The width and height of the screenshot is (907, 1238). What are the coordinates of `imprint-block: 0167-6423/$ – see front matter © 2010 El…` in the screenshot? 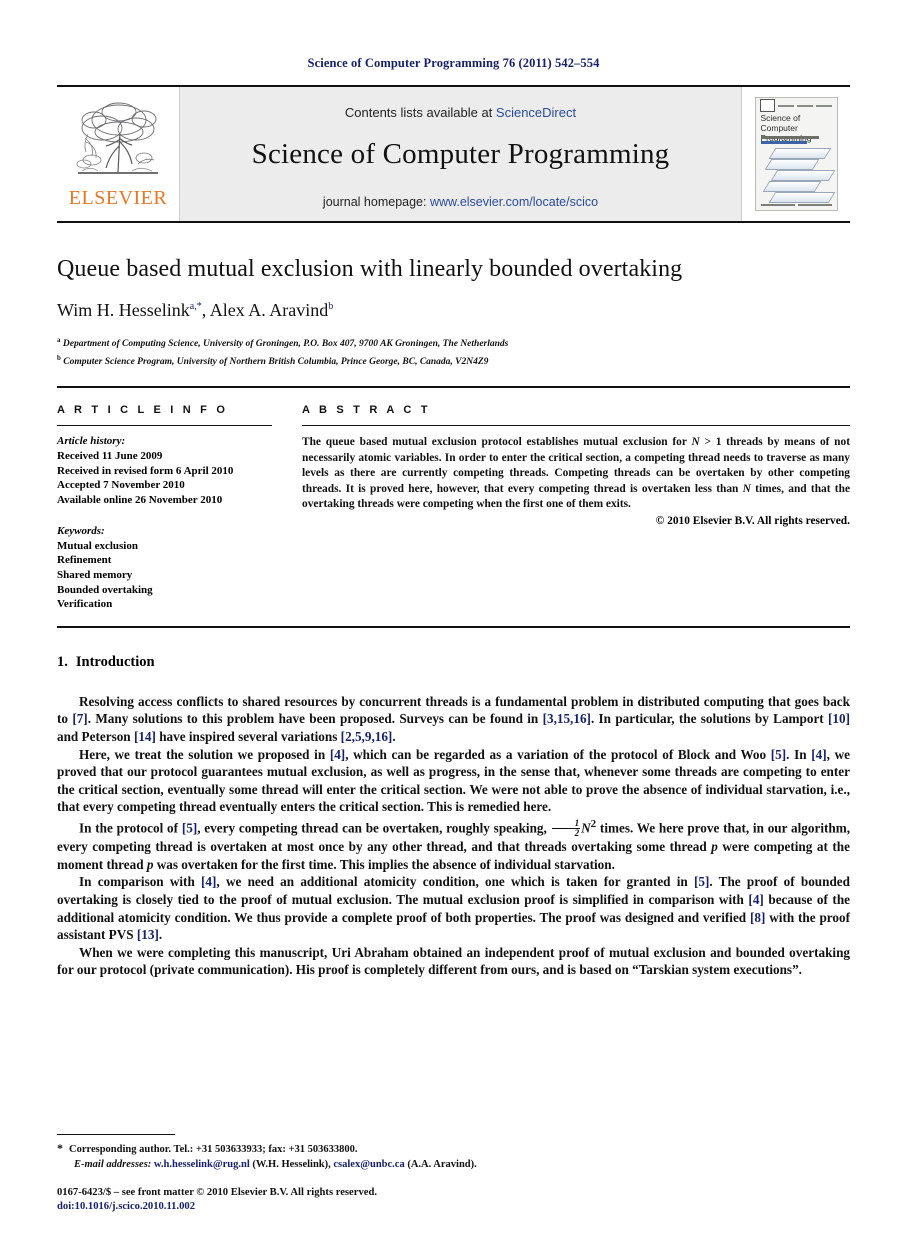 It's located at (217, 1200).